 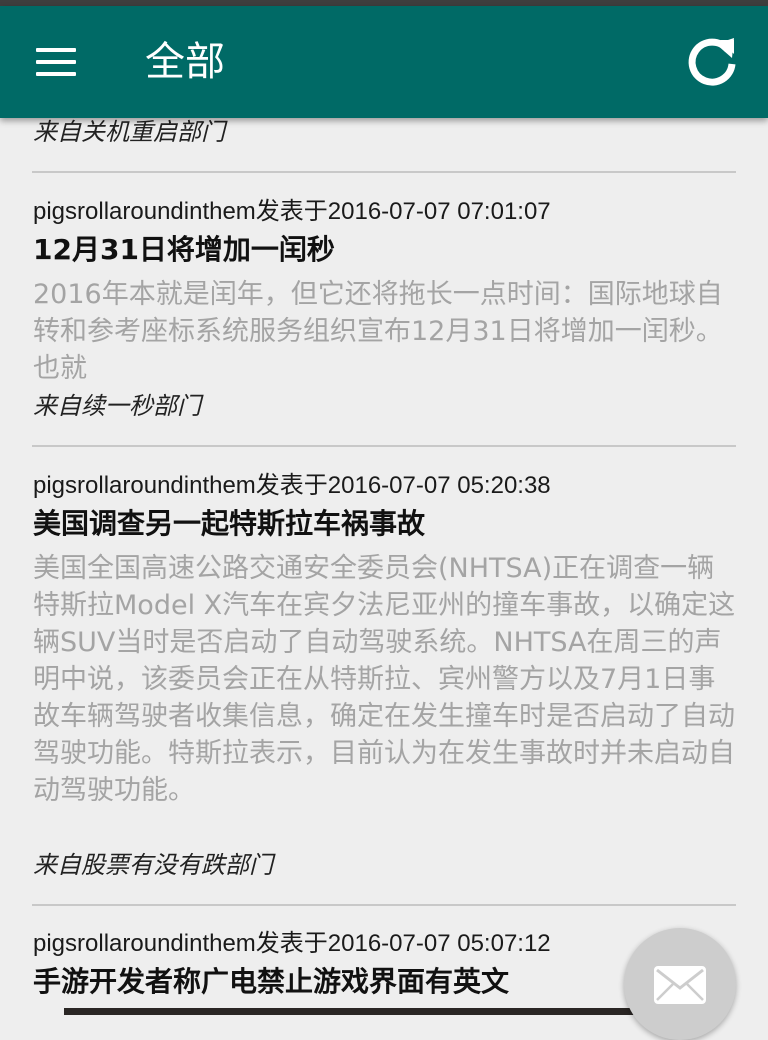 I want to click on app-bar: 全部, so click(x=384, y=62).